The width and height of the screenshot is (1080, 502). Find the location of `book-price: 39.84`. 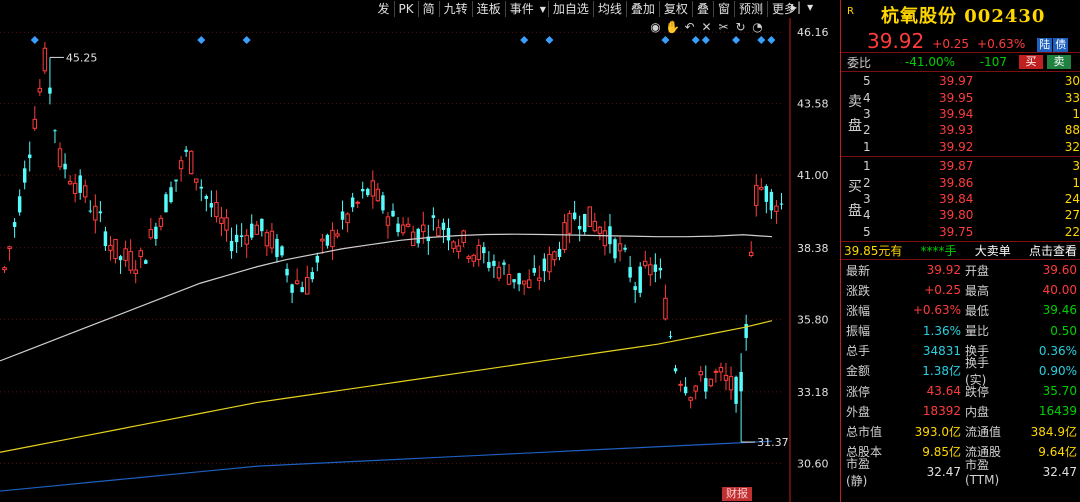

book-price: 39.84 is located at coordinates (956, 198).